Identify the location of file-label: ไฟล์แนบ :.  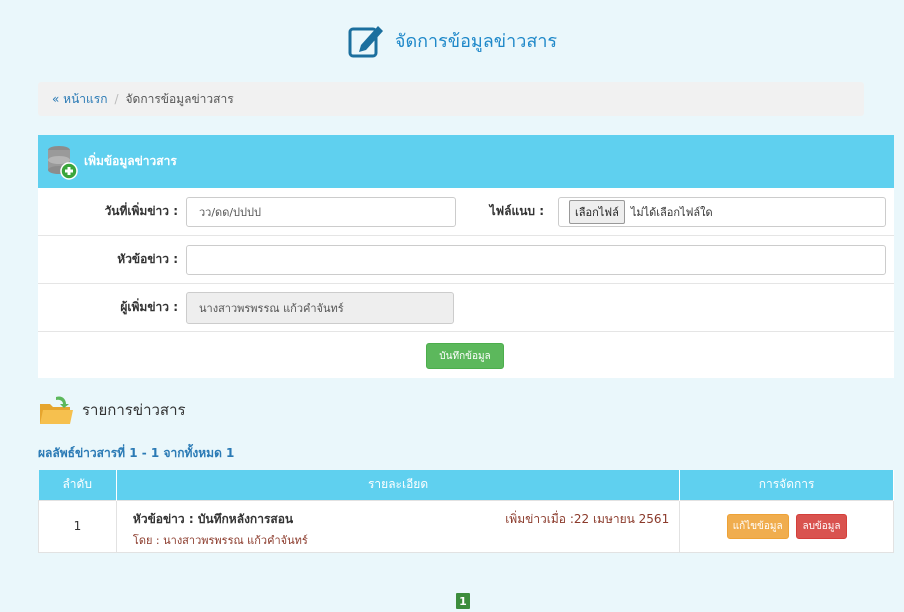
(516, 211).